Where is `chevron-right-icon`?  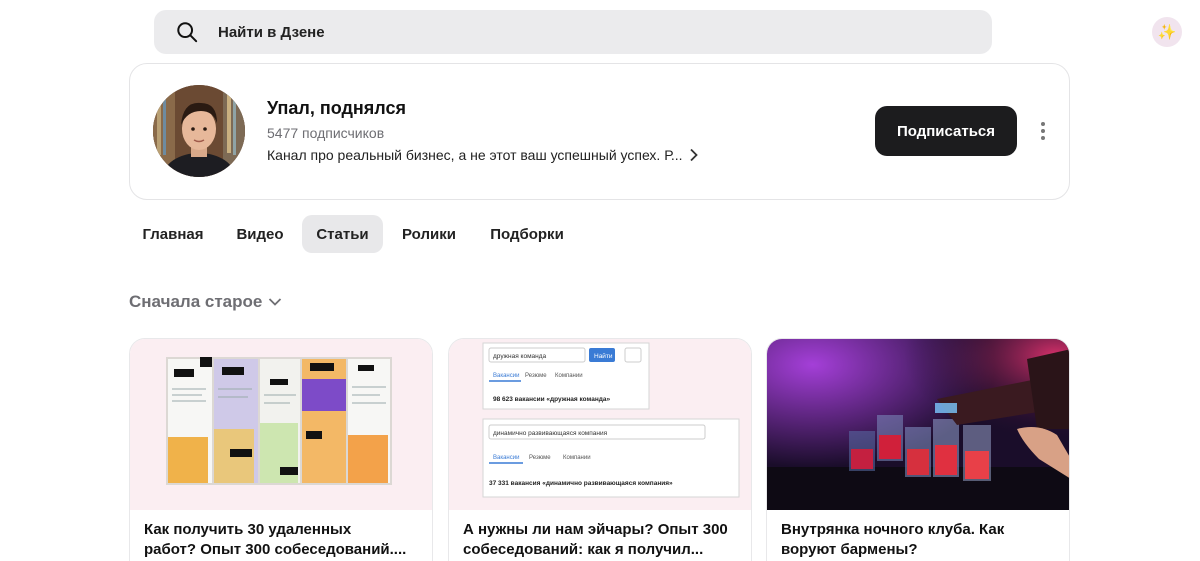 chevron-right-icon is located at coordinates (693, 155).